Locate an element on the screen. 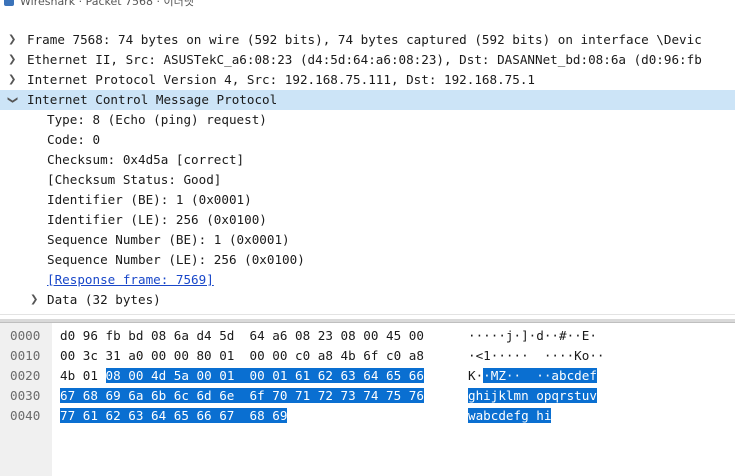  icmp-field-checksum-status: [Checksum Status: Good] is located at coordinates (134, 180).